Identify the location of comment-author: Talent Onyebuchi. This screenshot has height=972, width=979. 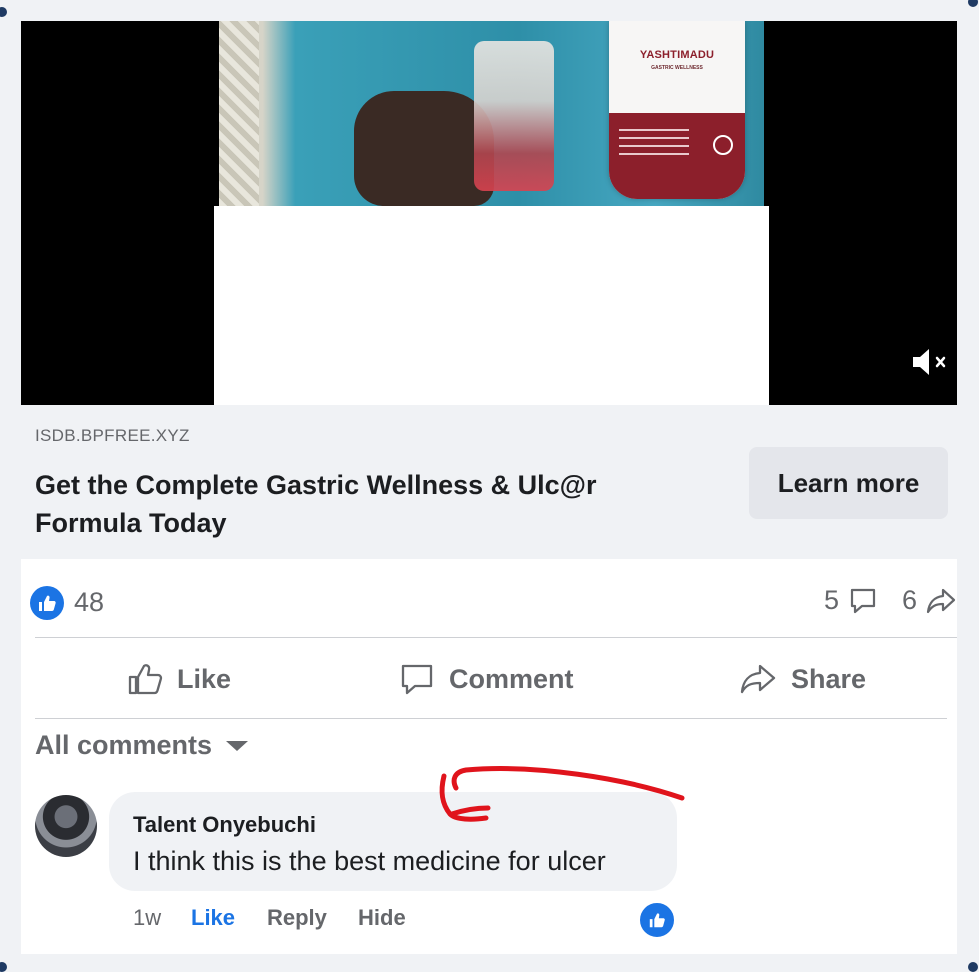
(224, 825).